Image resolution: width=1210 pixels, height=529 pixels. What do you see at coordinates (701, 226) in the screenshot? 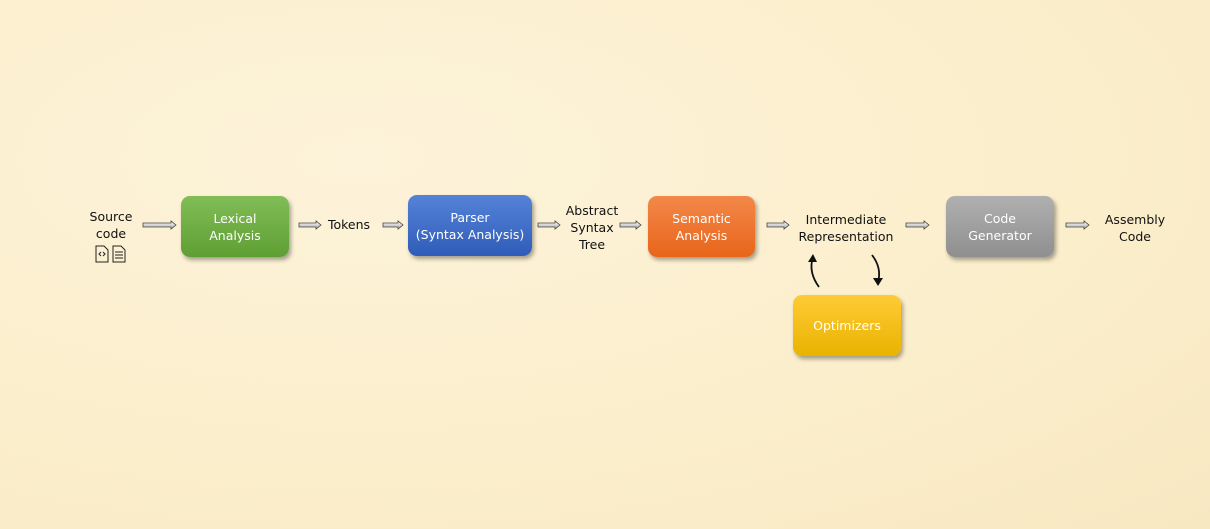
I see `semantic-analysis-box: Semantic Analysis` at bounding box center [701, 226].